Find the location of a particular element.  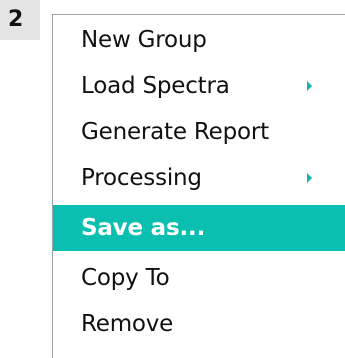

step-number-badge: 2 is located at coordinates (20, 20).